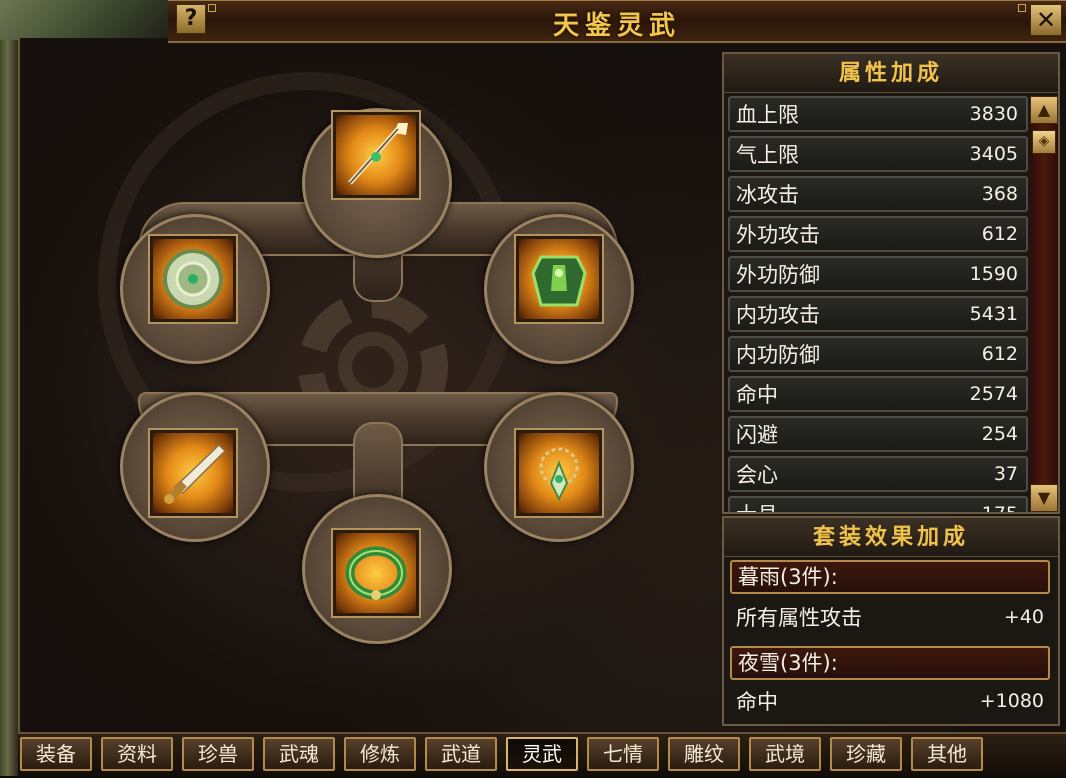 The height and width of the screenshot is (778, 1066). I want to click on tab-8: 雕纹, so click(704, 754).